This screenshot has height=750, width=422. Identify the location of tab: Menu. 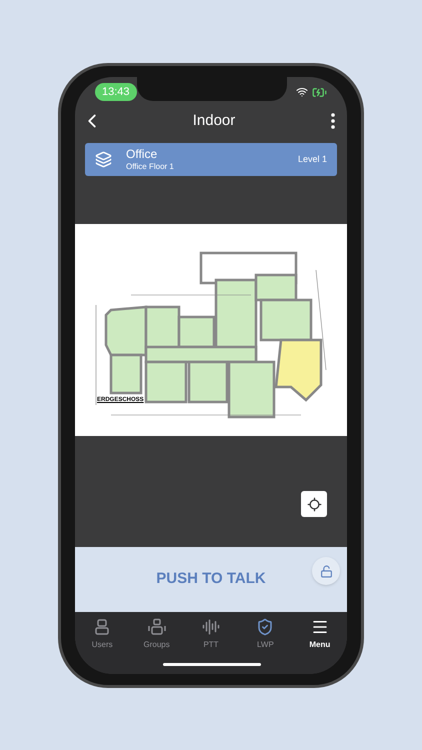
(319, 646).